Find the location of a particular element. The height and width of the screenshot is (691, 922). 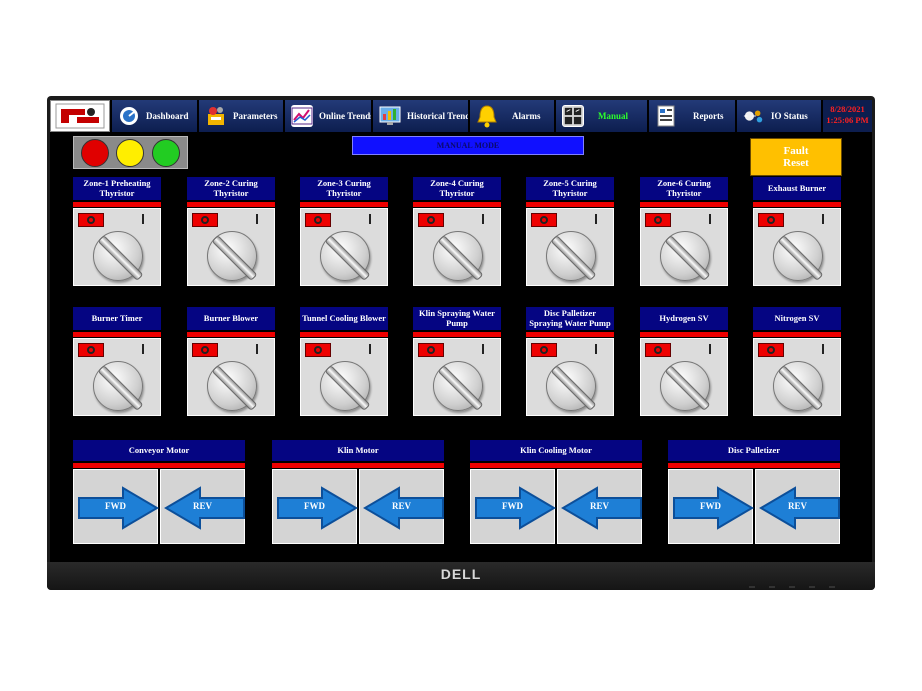

manual-icon is located at coordinates (573, 116).